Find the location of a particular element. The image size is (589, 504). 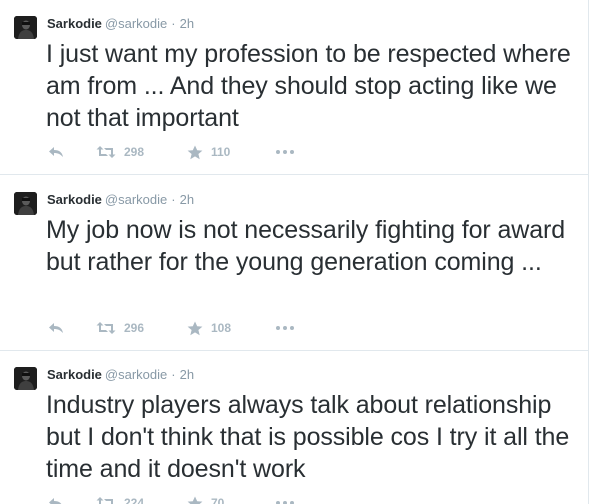

tweet-actions: 224 70 is located at coordinates (246, 498).